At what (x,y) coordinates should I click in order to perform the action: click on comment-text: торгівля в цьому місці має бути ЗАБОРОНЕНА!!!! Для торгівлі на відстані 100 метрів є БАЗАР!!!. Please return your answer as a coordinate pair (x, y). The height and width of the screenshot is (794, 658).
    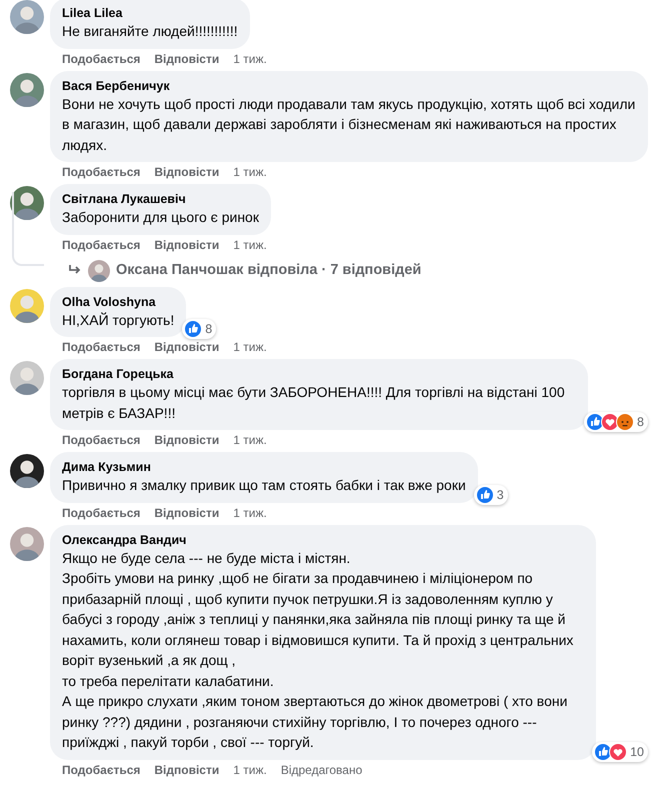
    Looking at the image, I should click on (314, 403).